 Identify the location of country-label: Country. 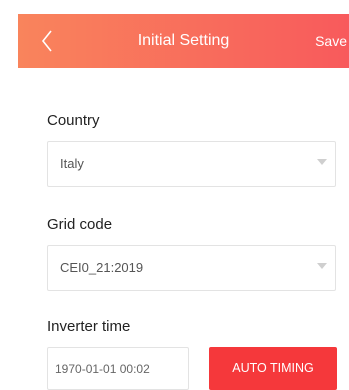
(73, 120).